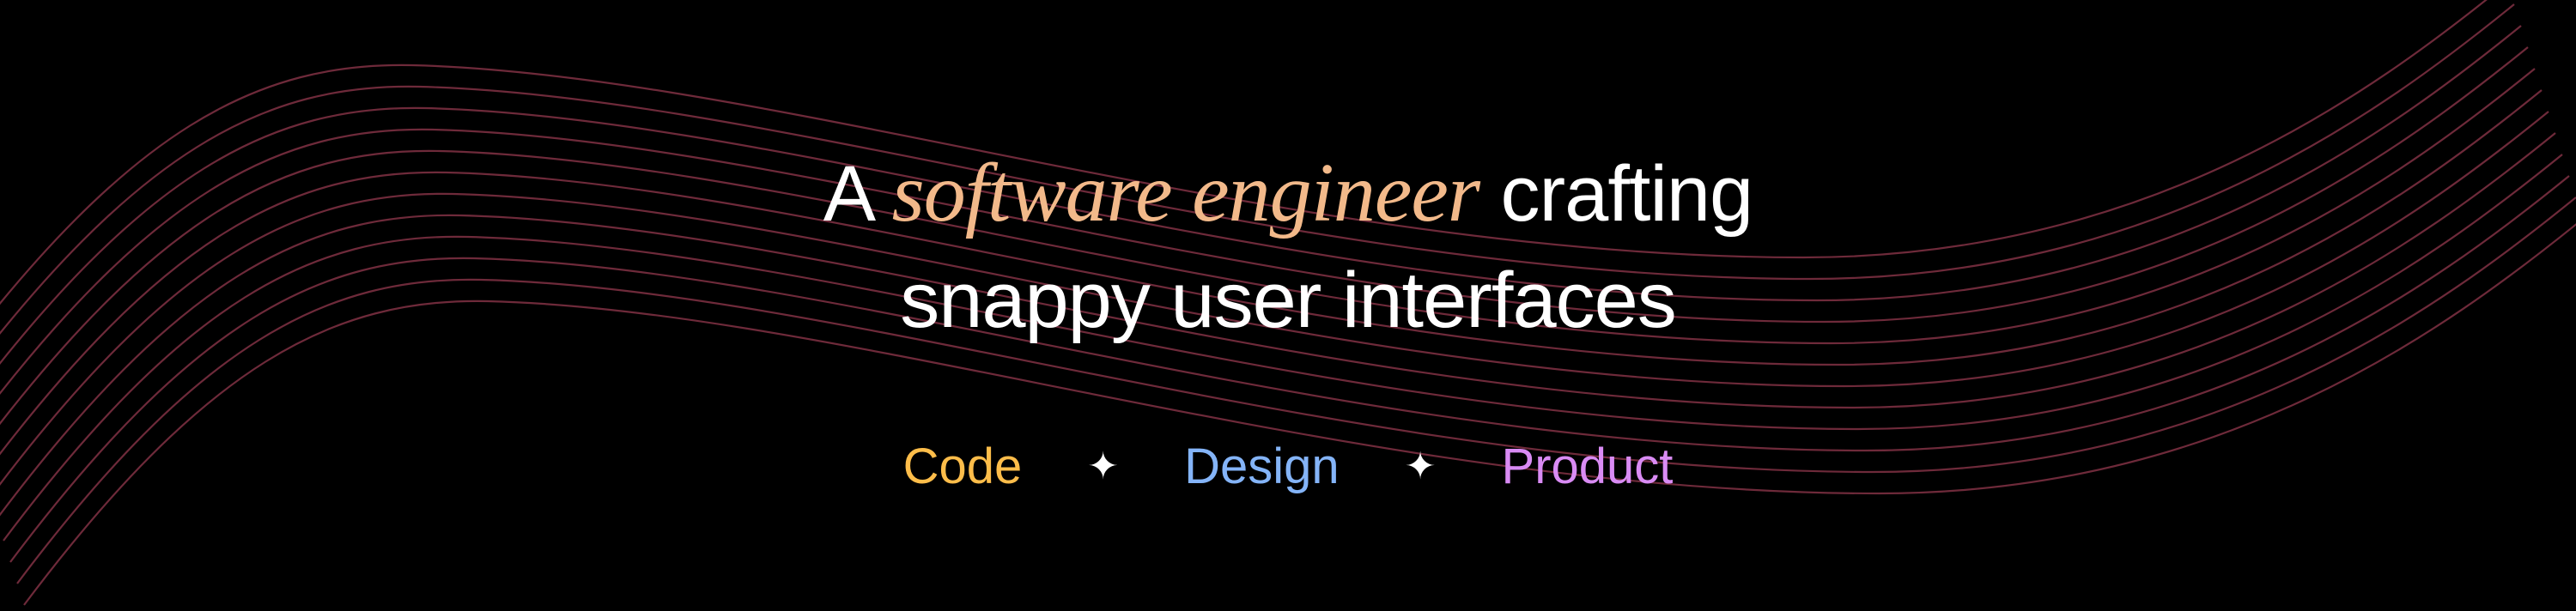 This screenshot has height=611, width=2576. Describe the element at coordinates (962, 466) in the screenshot. I see `tag-code: Code` at that location.